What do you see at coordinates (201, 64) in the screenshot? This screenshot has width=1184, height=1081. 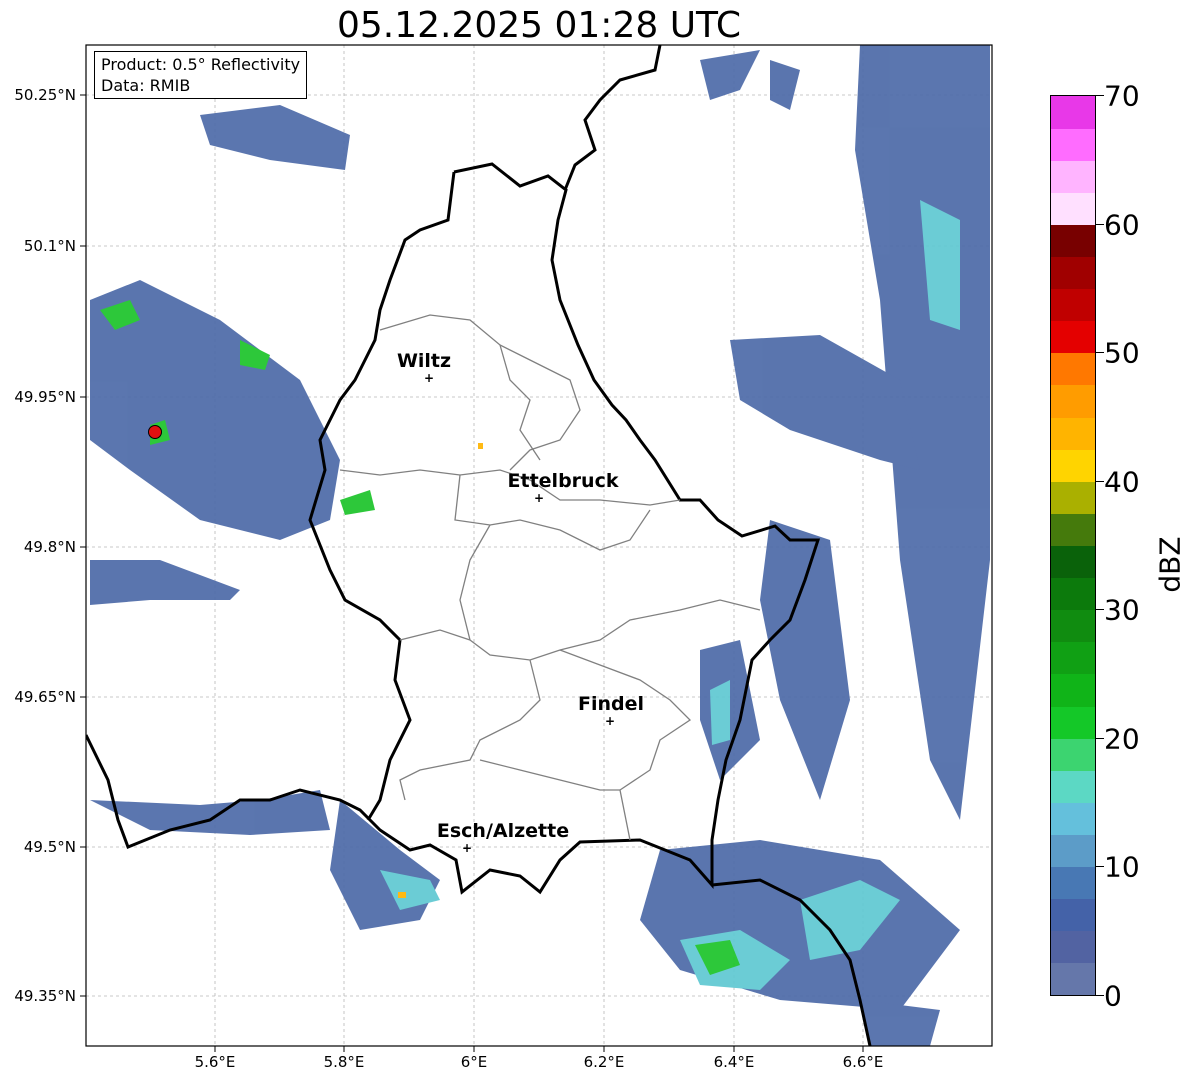 I see `product-label: Product: 0.5° Reflectivity` at bounding box center [201, 64].